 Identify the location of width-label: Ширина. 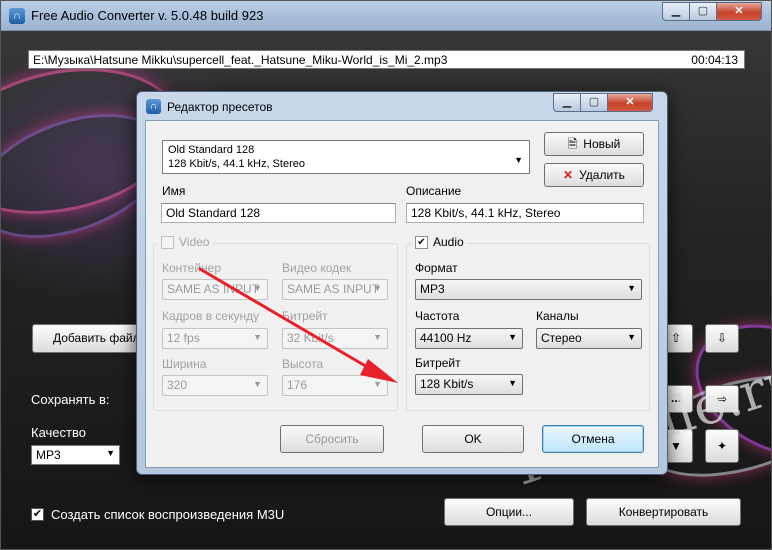
(184, 364).